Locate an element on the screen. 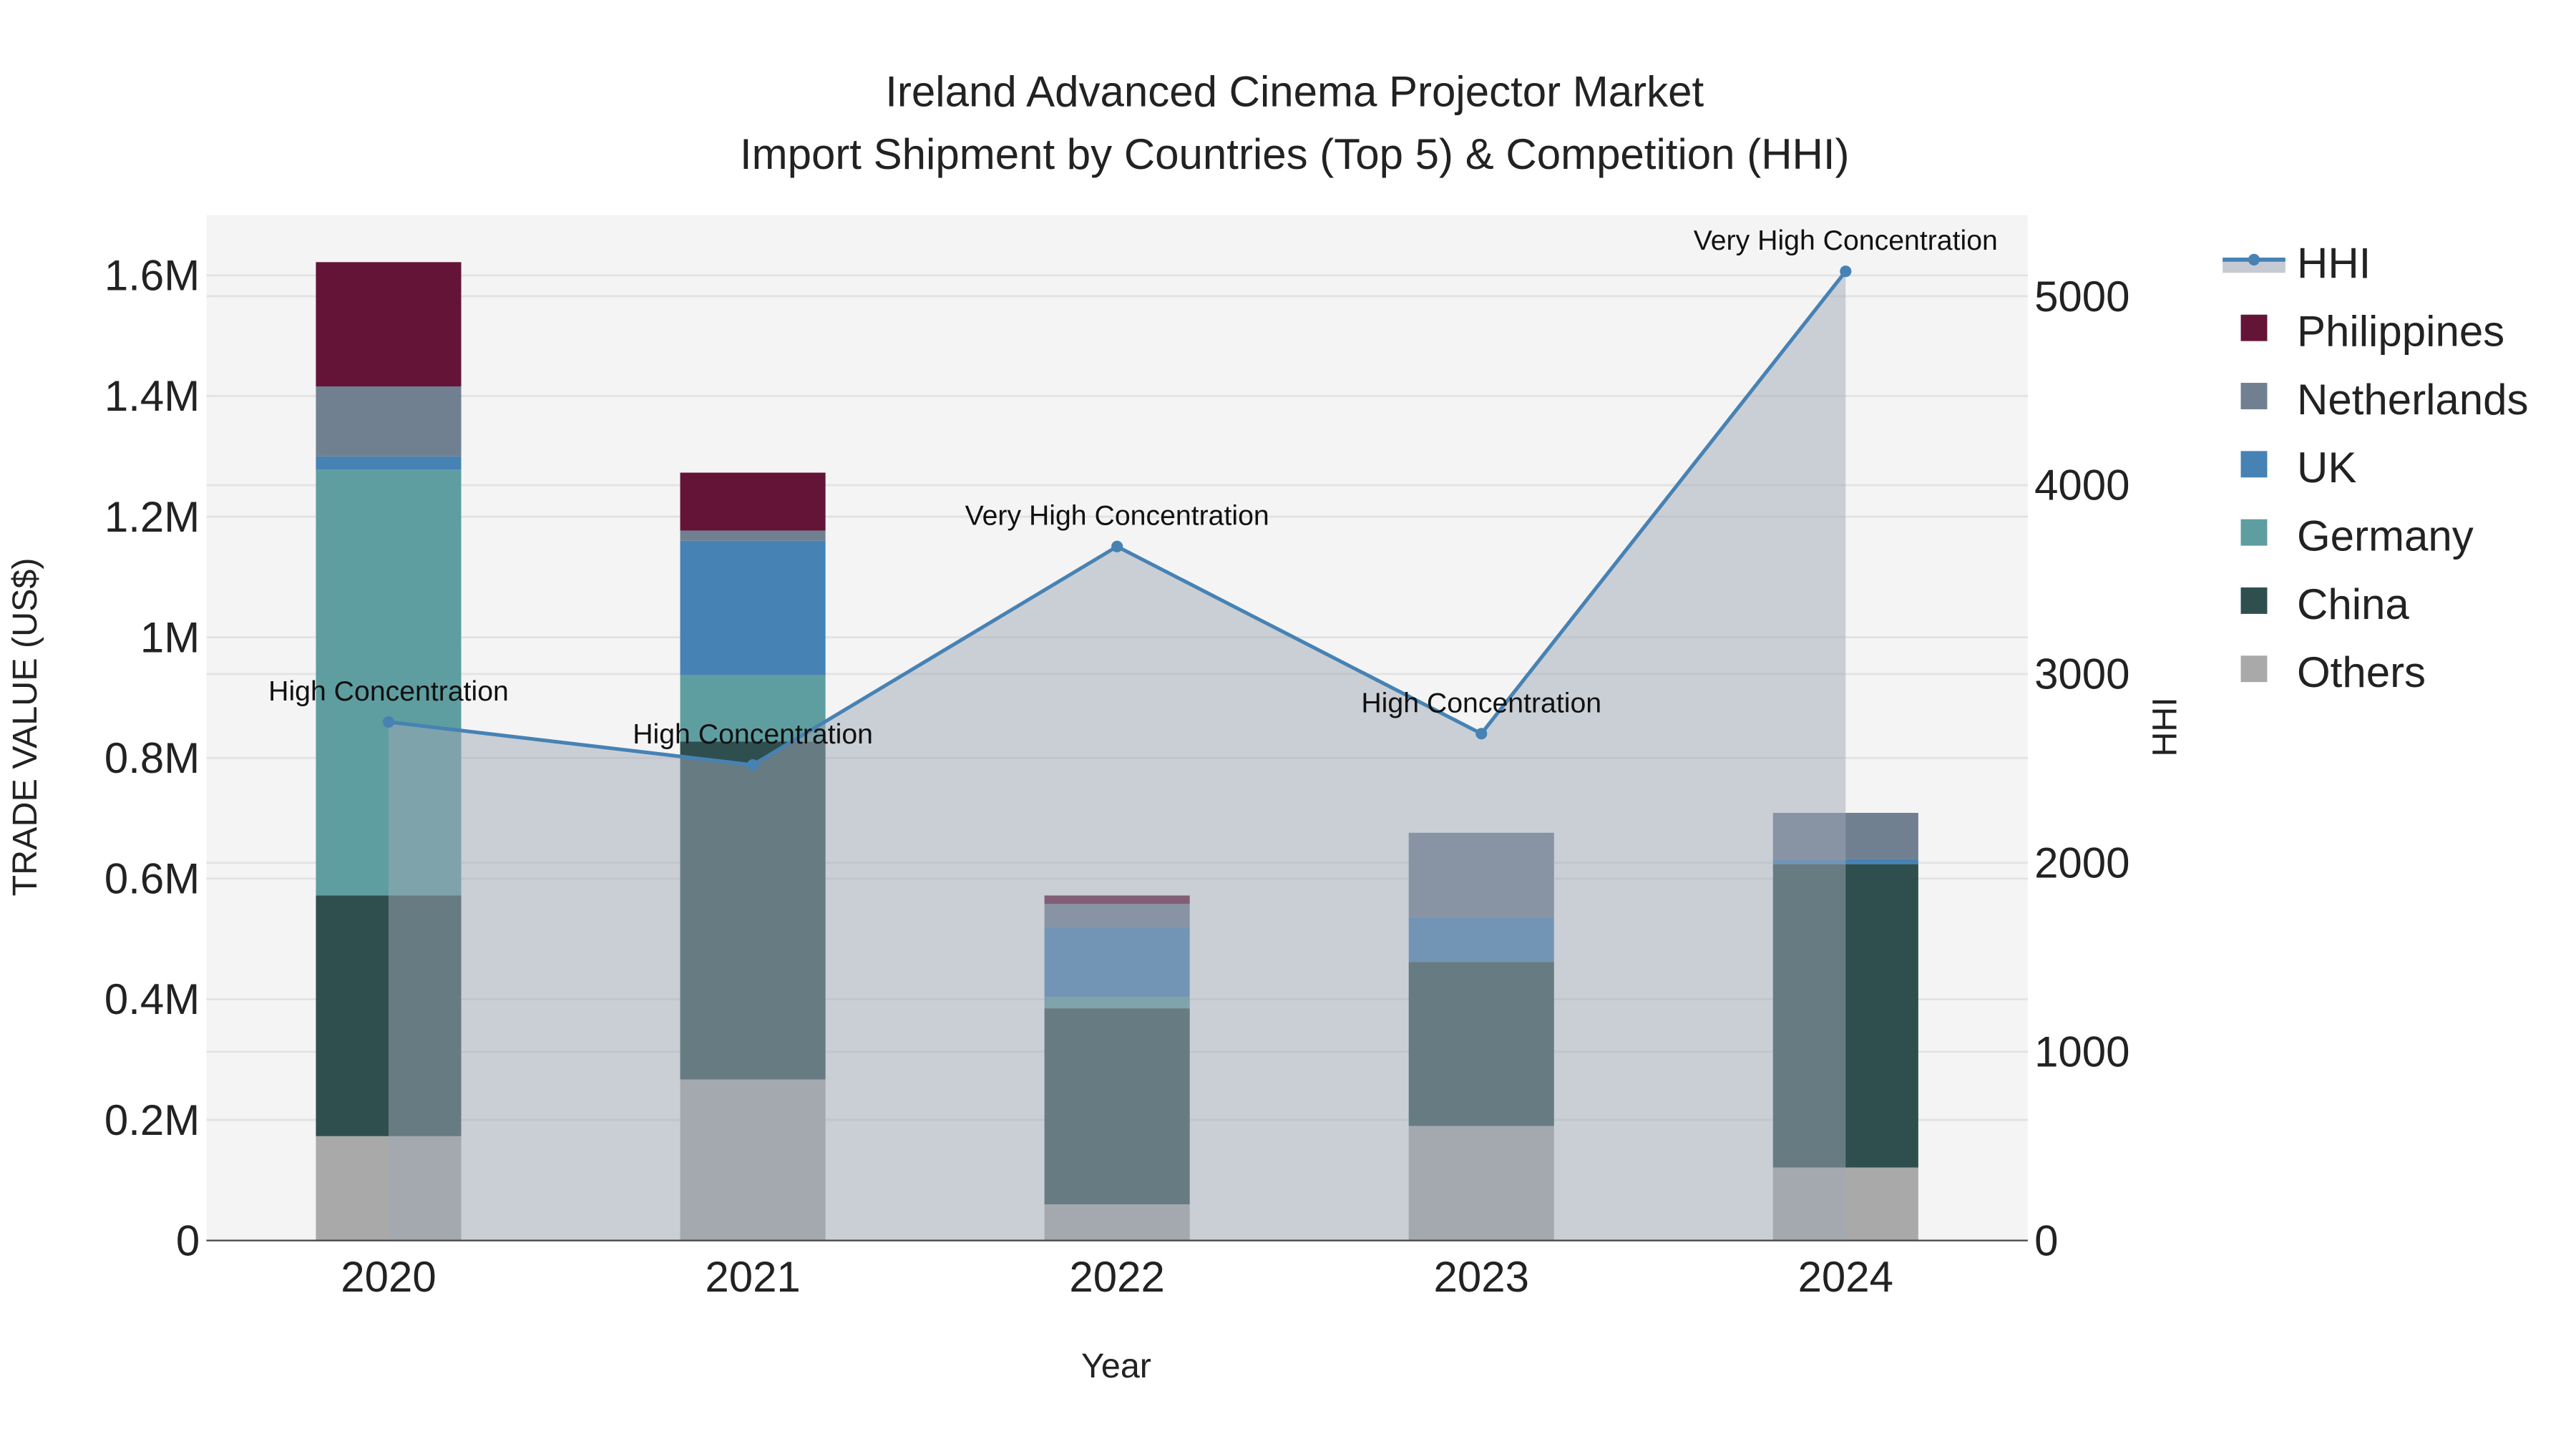  legend-label: Others is located at coordinates (2361, 672).